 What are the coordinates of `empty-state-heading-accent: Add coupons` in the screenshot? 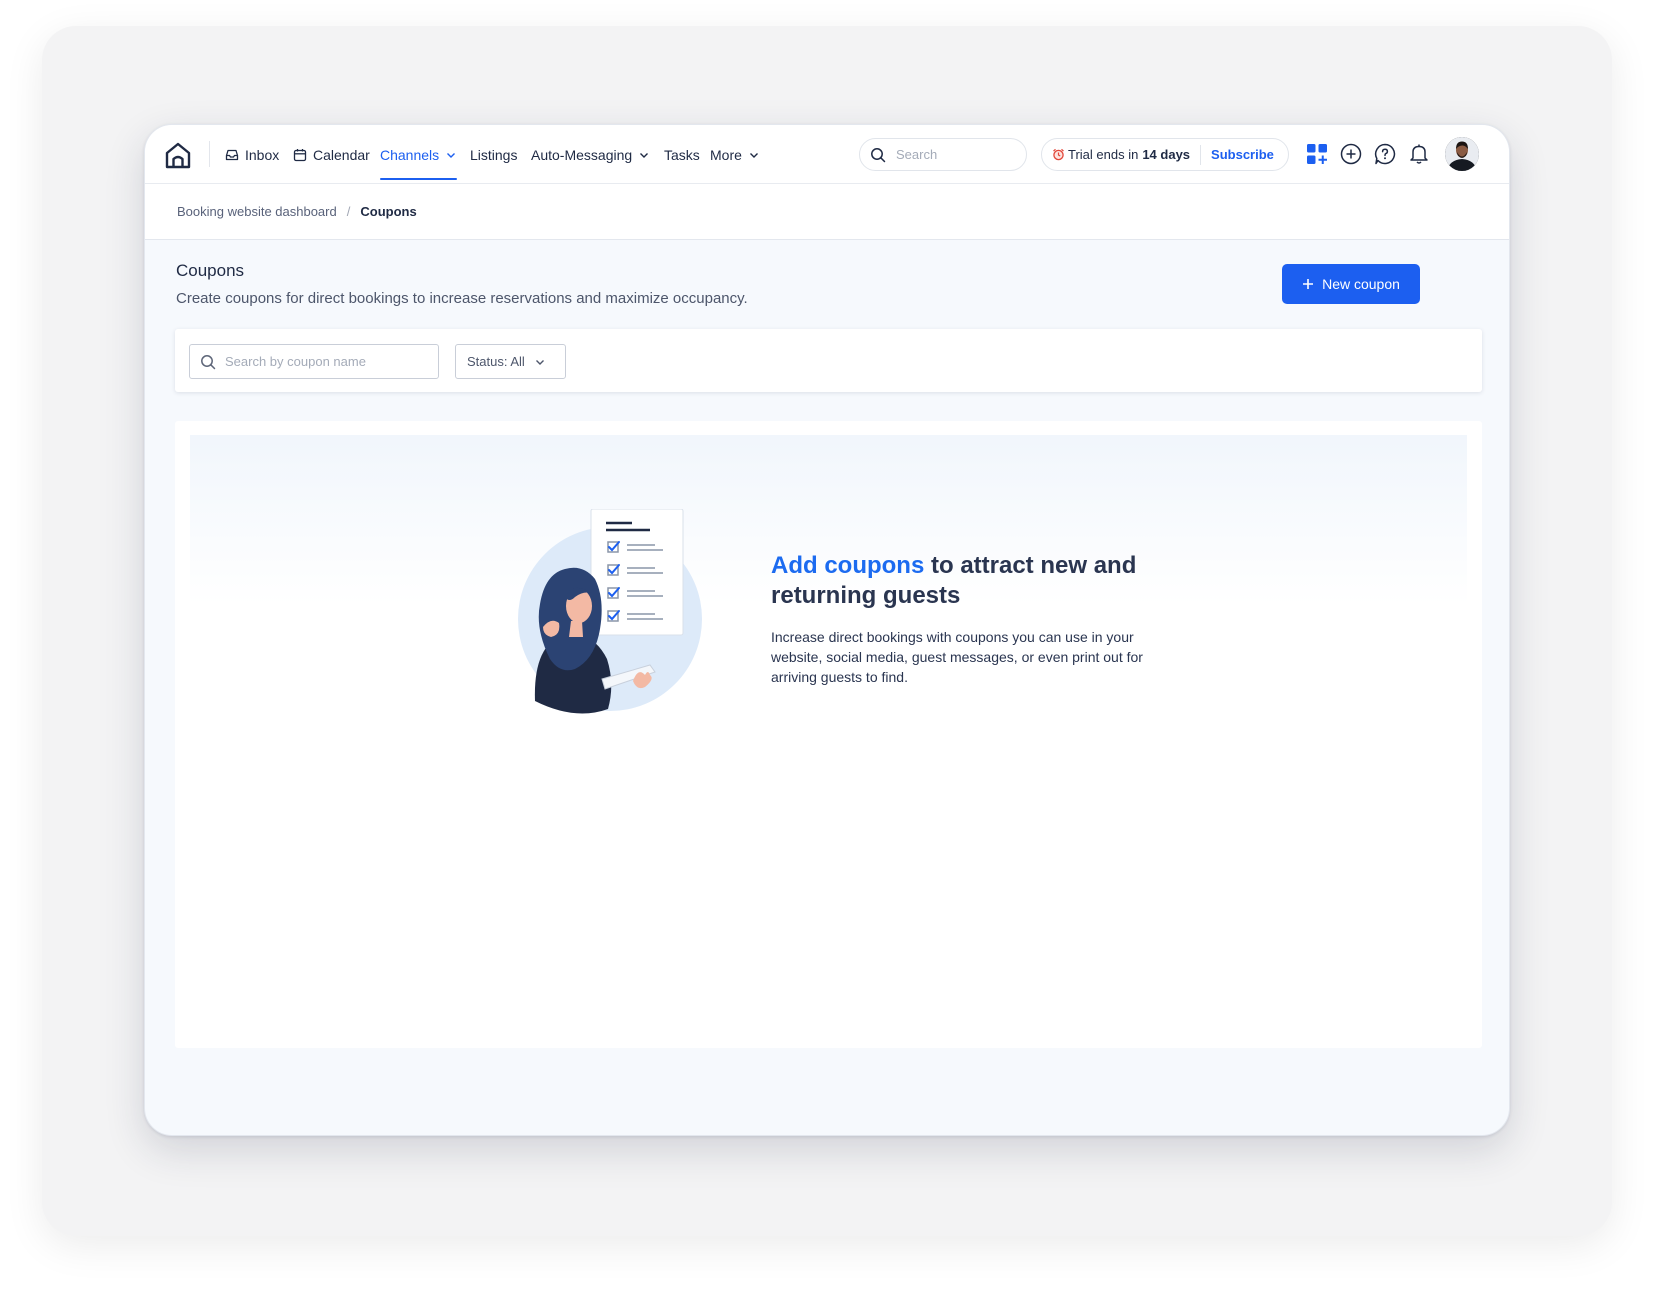 It's located at (848, 565).